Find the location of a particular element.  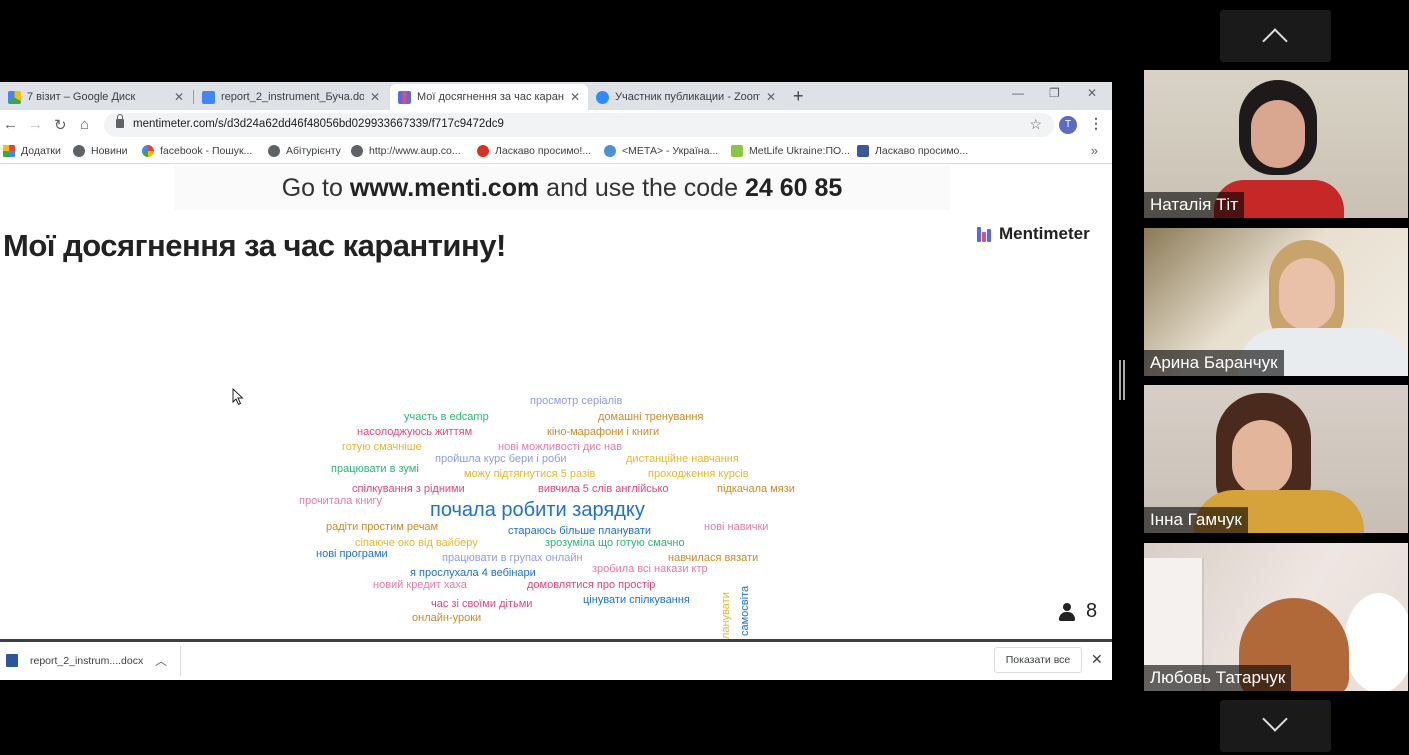

mouse-pointer-icon is located at coordinates (238, 397).